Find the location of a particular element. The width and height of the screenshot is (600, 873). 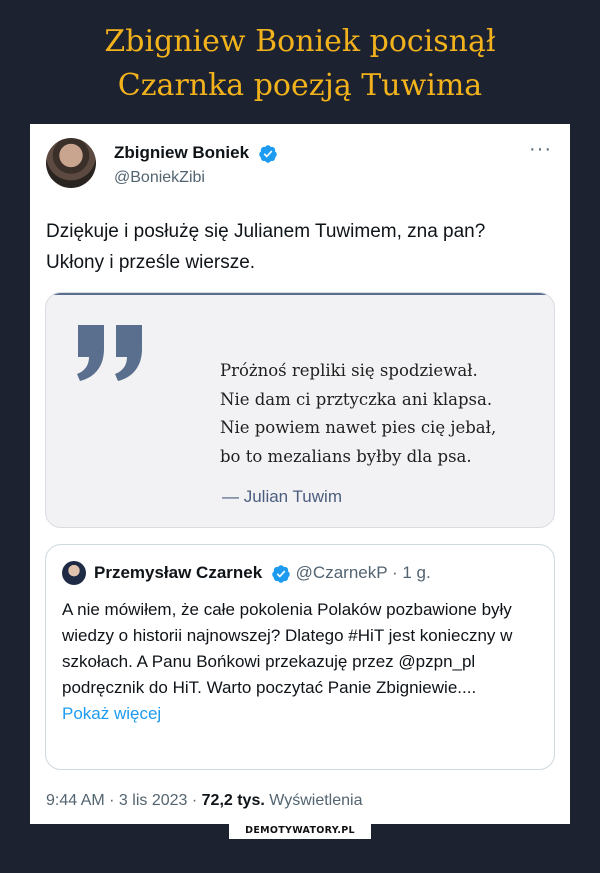

headline-line-2: Czarnka poezją Tuwima is located at coordinates (300, 85).